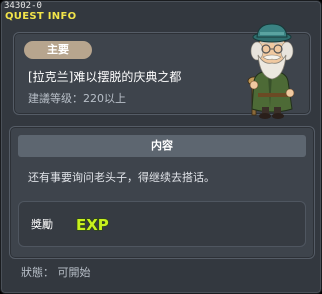 The height and width of the screenshot is (294, 322). I want to click on reward-label: 獎勵, so click(42, 224).